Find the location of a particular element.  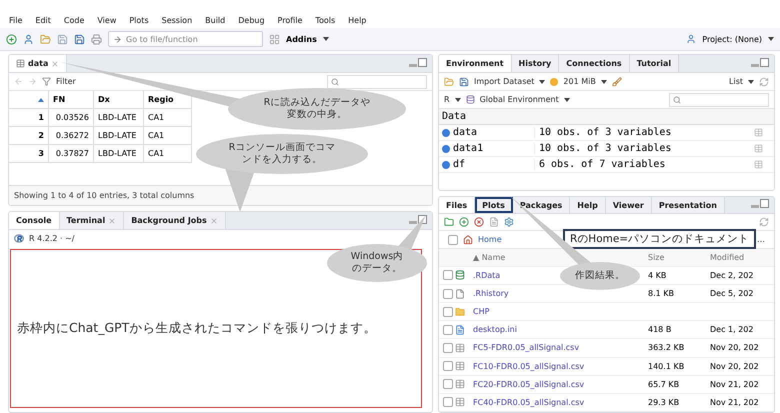

delete-icon is located at coordinates (479, 222).